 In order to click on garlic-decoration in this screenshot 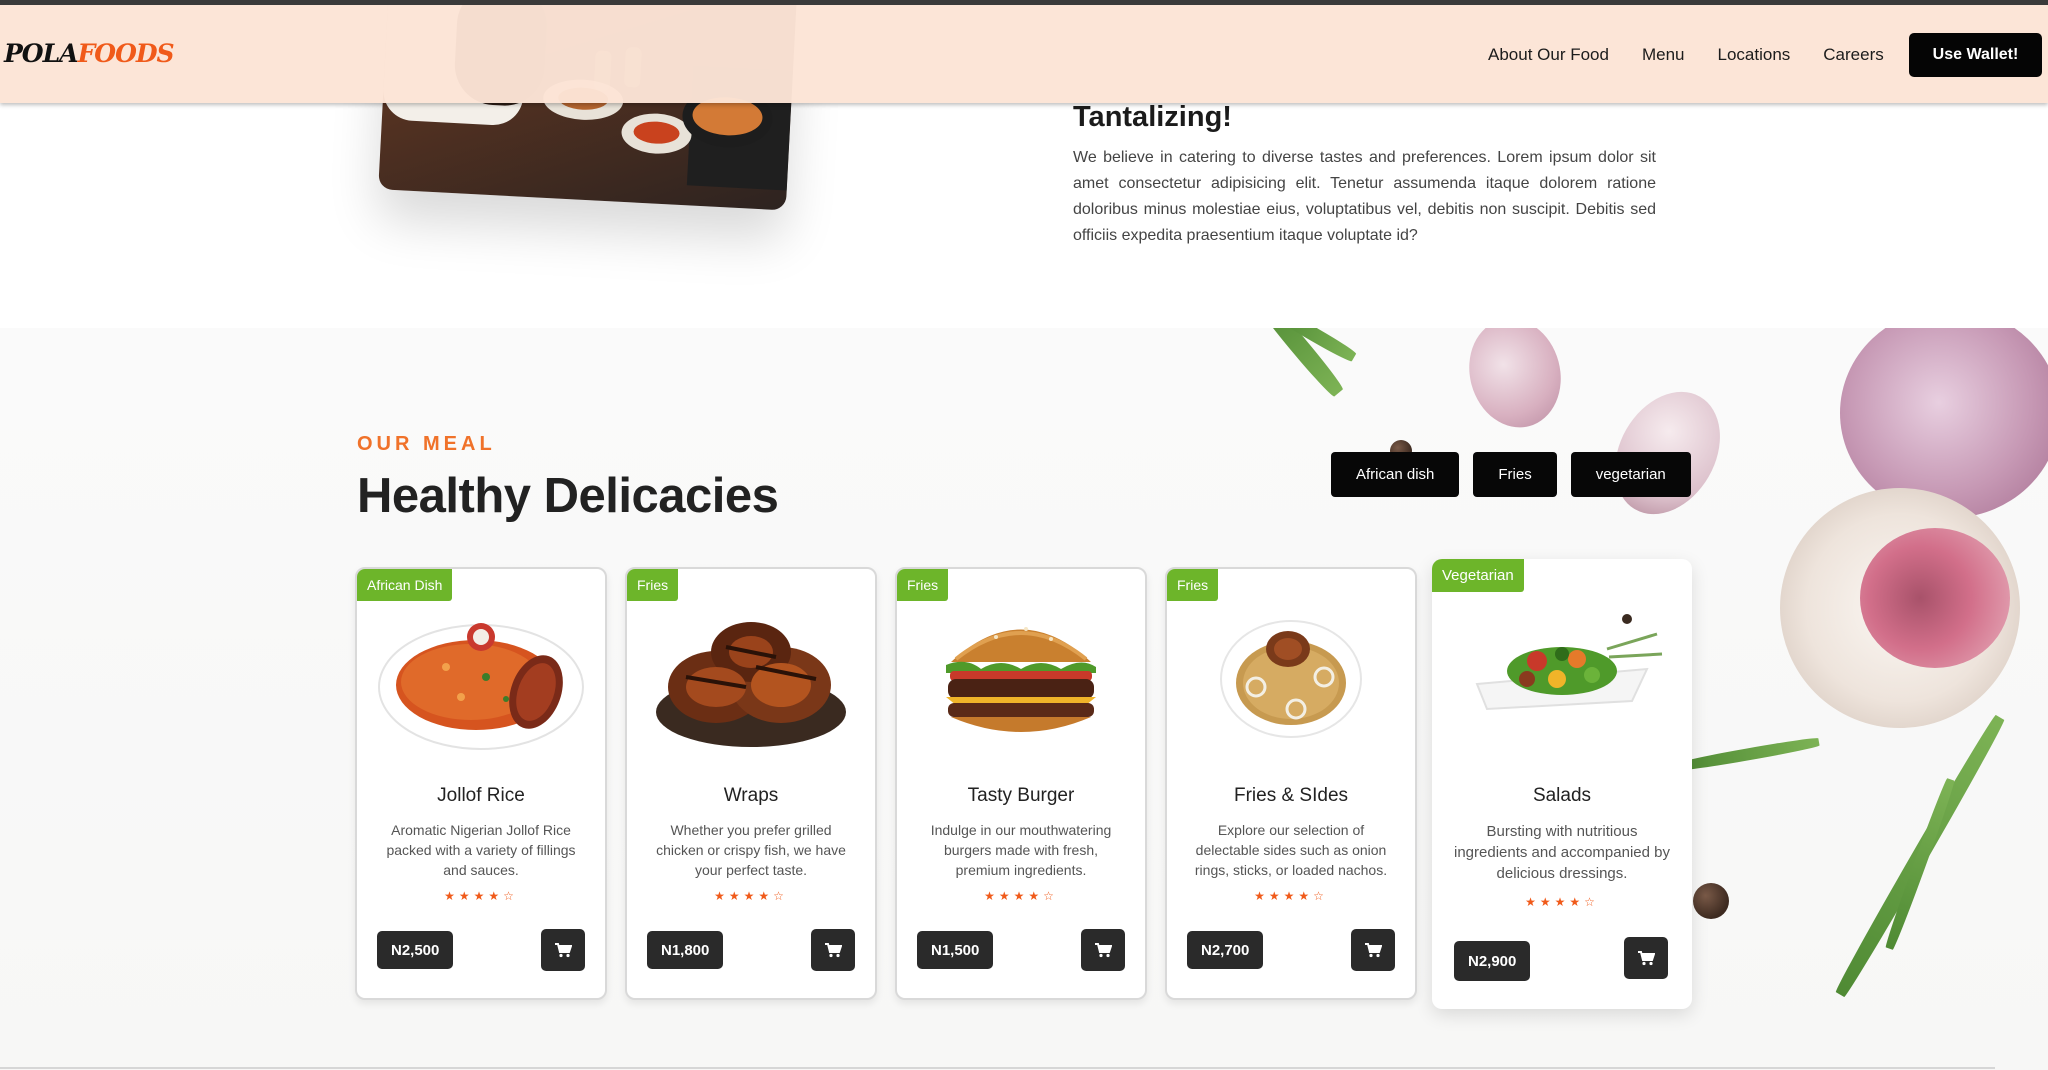, I will do `click(1515, 383)`.